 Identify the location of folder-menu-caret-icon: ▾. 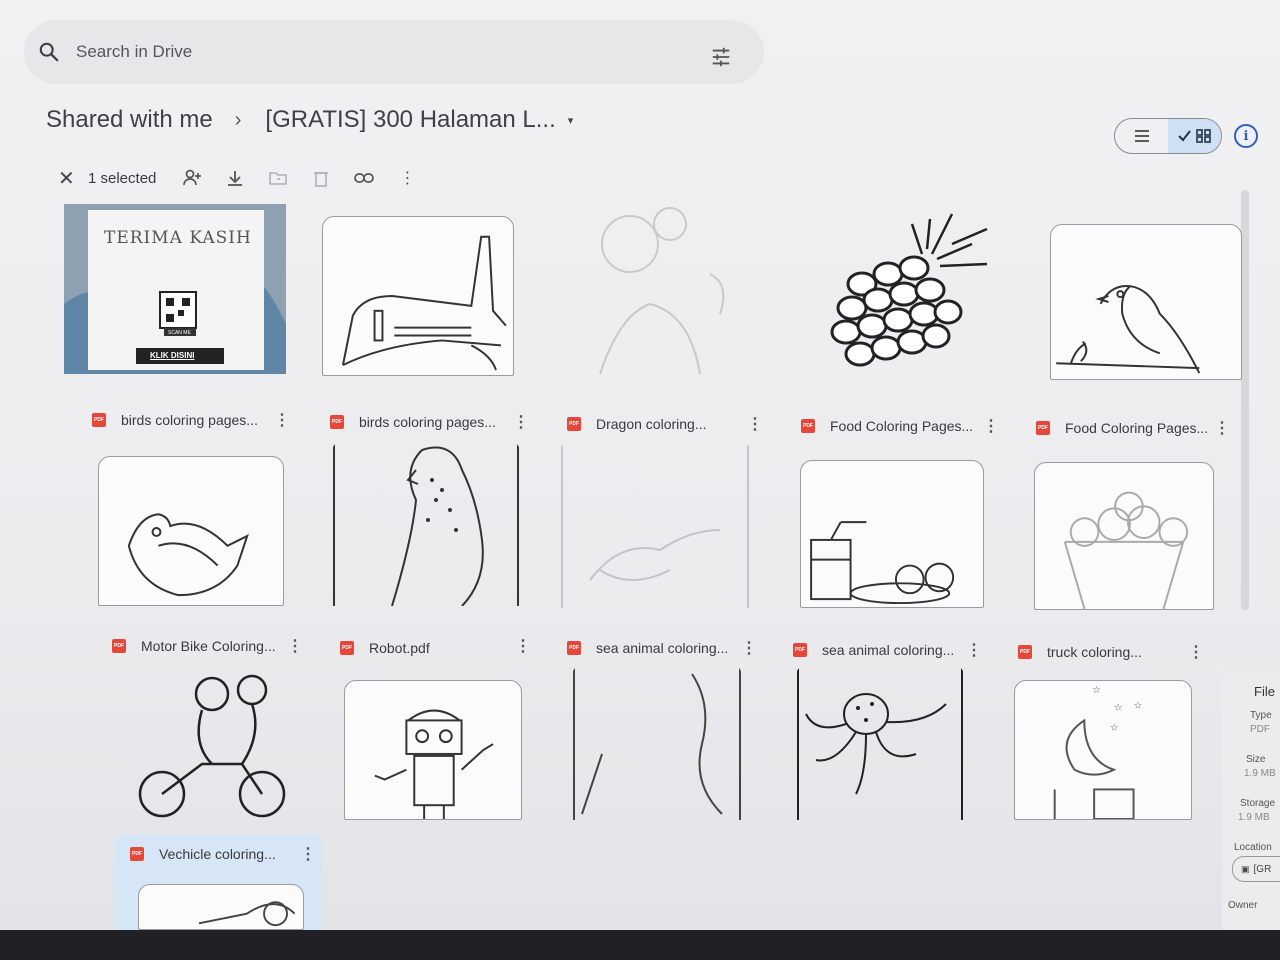
(571, 120).